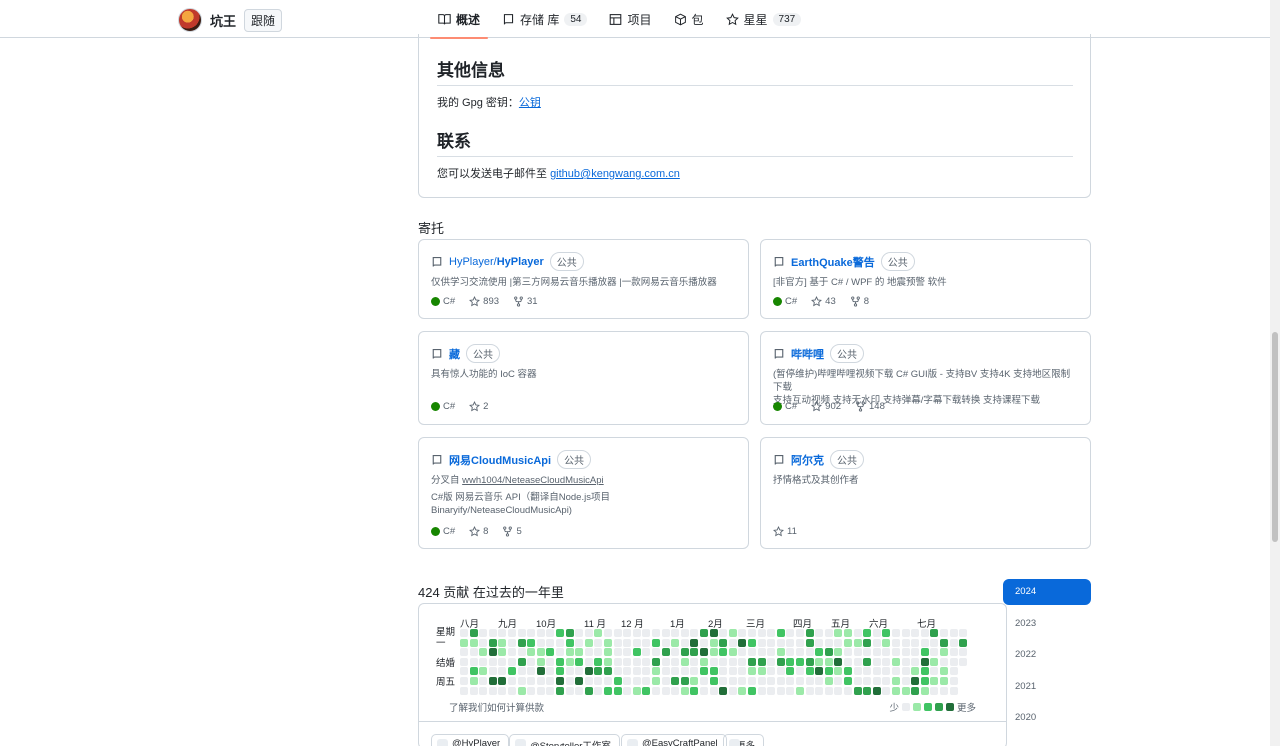 This screenshot has width=1280, height=746. Describe the element at coordinates (263, 20) in the screenshot. I see `follow-button: 跟随` at that location.